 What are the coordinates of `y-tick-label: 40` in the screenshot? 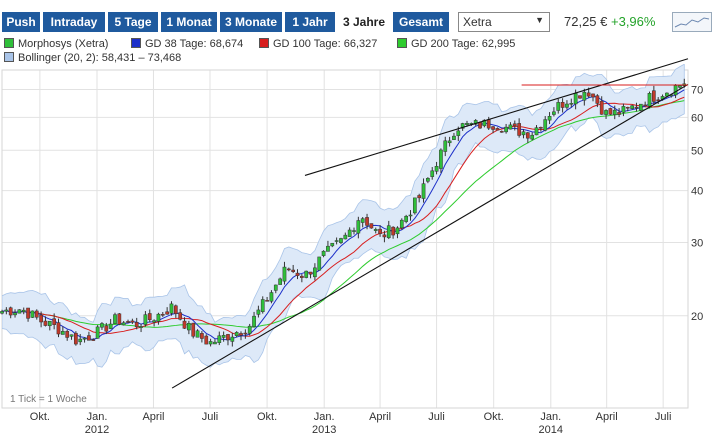 It's located at (697, 192).